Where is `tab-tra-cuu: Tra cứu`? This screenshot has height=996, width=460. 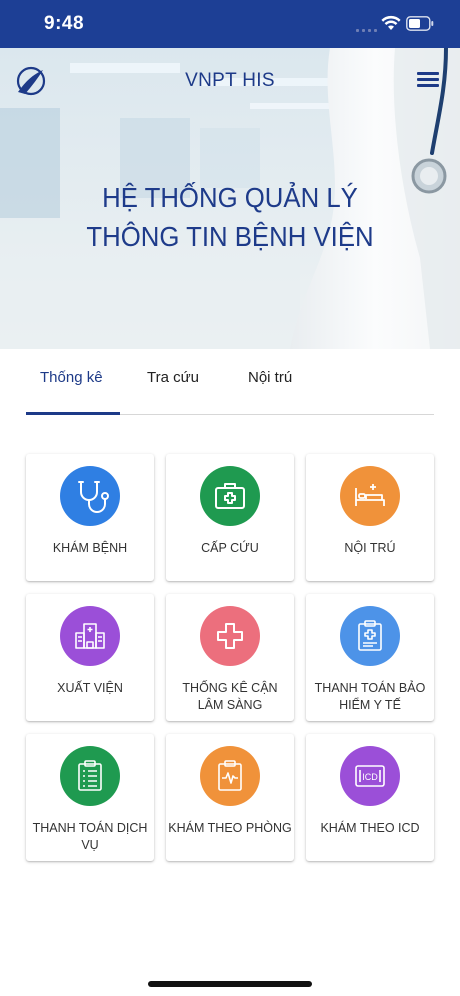 tab-tra-cuu: Tra cứu is located at coordinates (173, 377).